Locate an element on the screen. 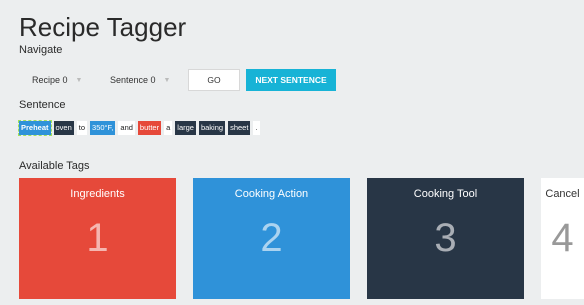 This screenshot has height=305, width=584. token: and is located at coordinates (126, 128).